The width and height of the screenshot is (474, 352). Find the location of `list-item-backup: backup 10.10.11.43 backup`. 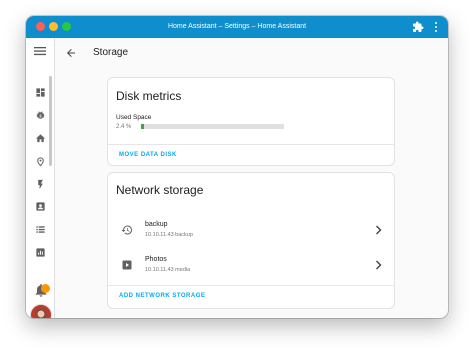

list-item-backup: backup 10.10.11.43 backup is located at coordinates (251, 230).